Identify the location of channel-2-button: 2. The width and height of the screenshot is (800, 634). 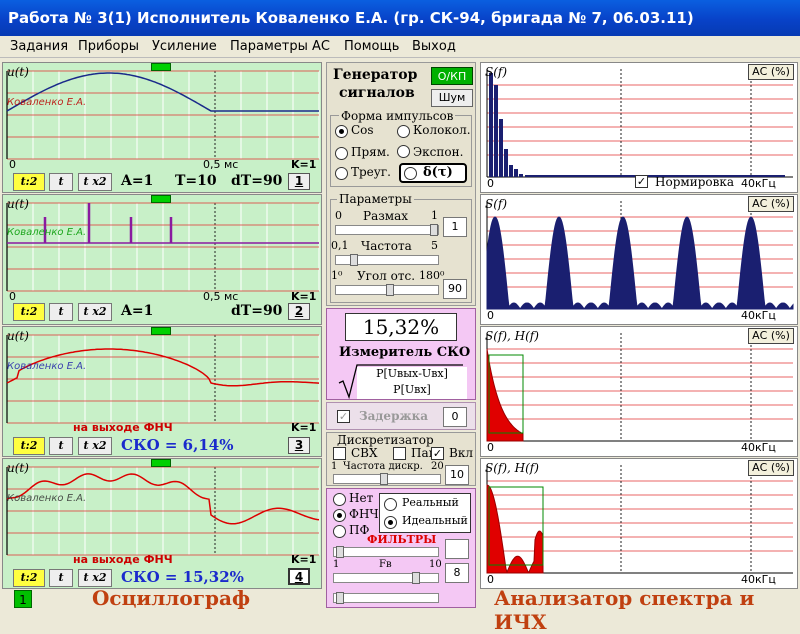
(299, 311).